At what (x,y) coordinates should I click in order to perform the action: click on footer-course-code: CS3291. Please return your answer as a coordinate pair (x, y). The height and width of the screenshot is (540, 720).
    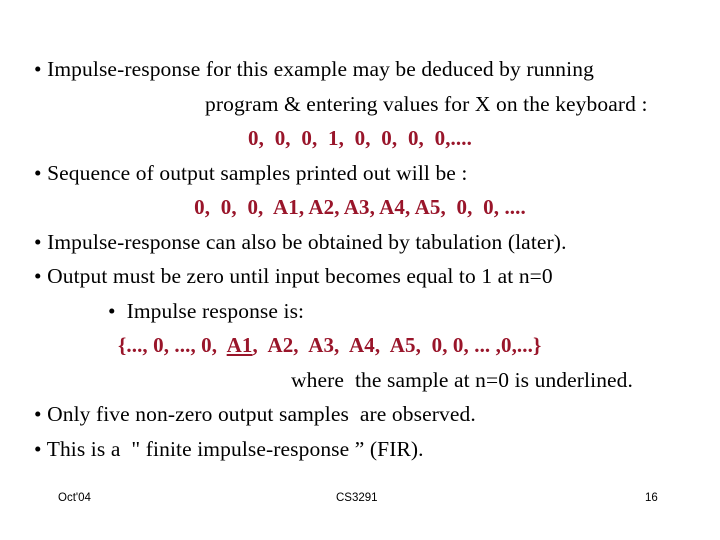
    Looking at the image, I should click on (357, 498).